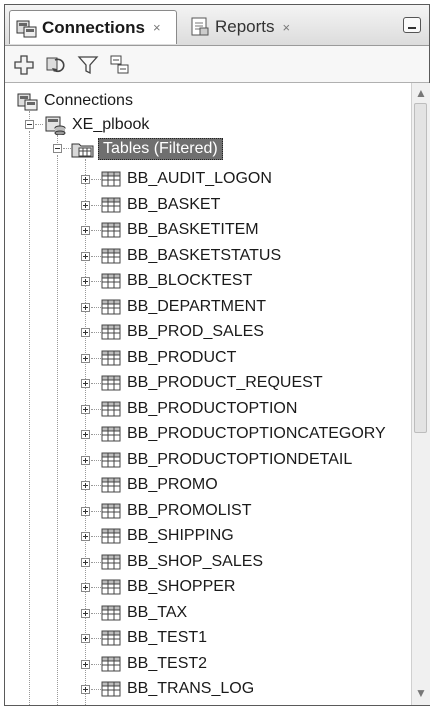 The width and height of the screenshot is (434, 710). I want to click on table-label: BB_SHOP_SALES, so click(195, 561).